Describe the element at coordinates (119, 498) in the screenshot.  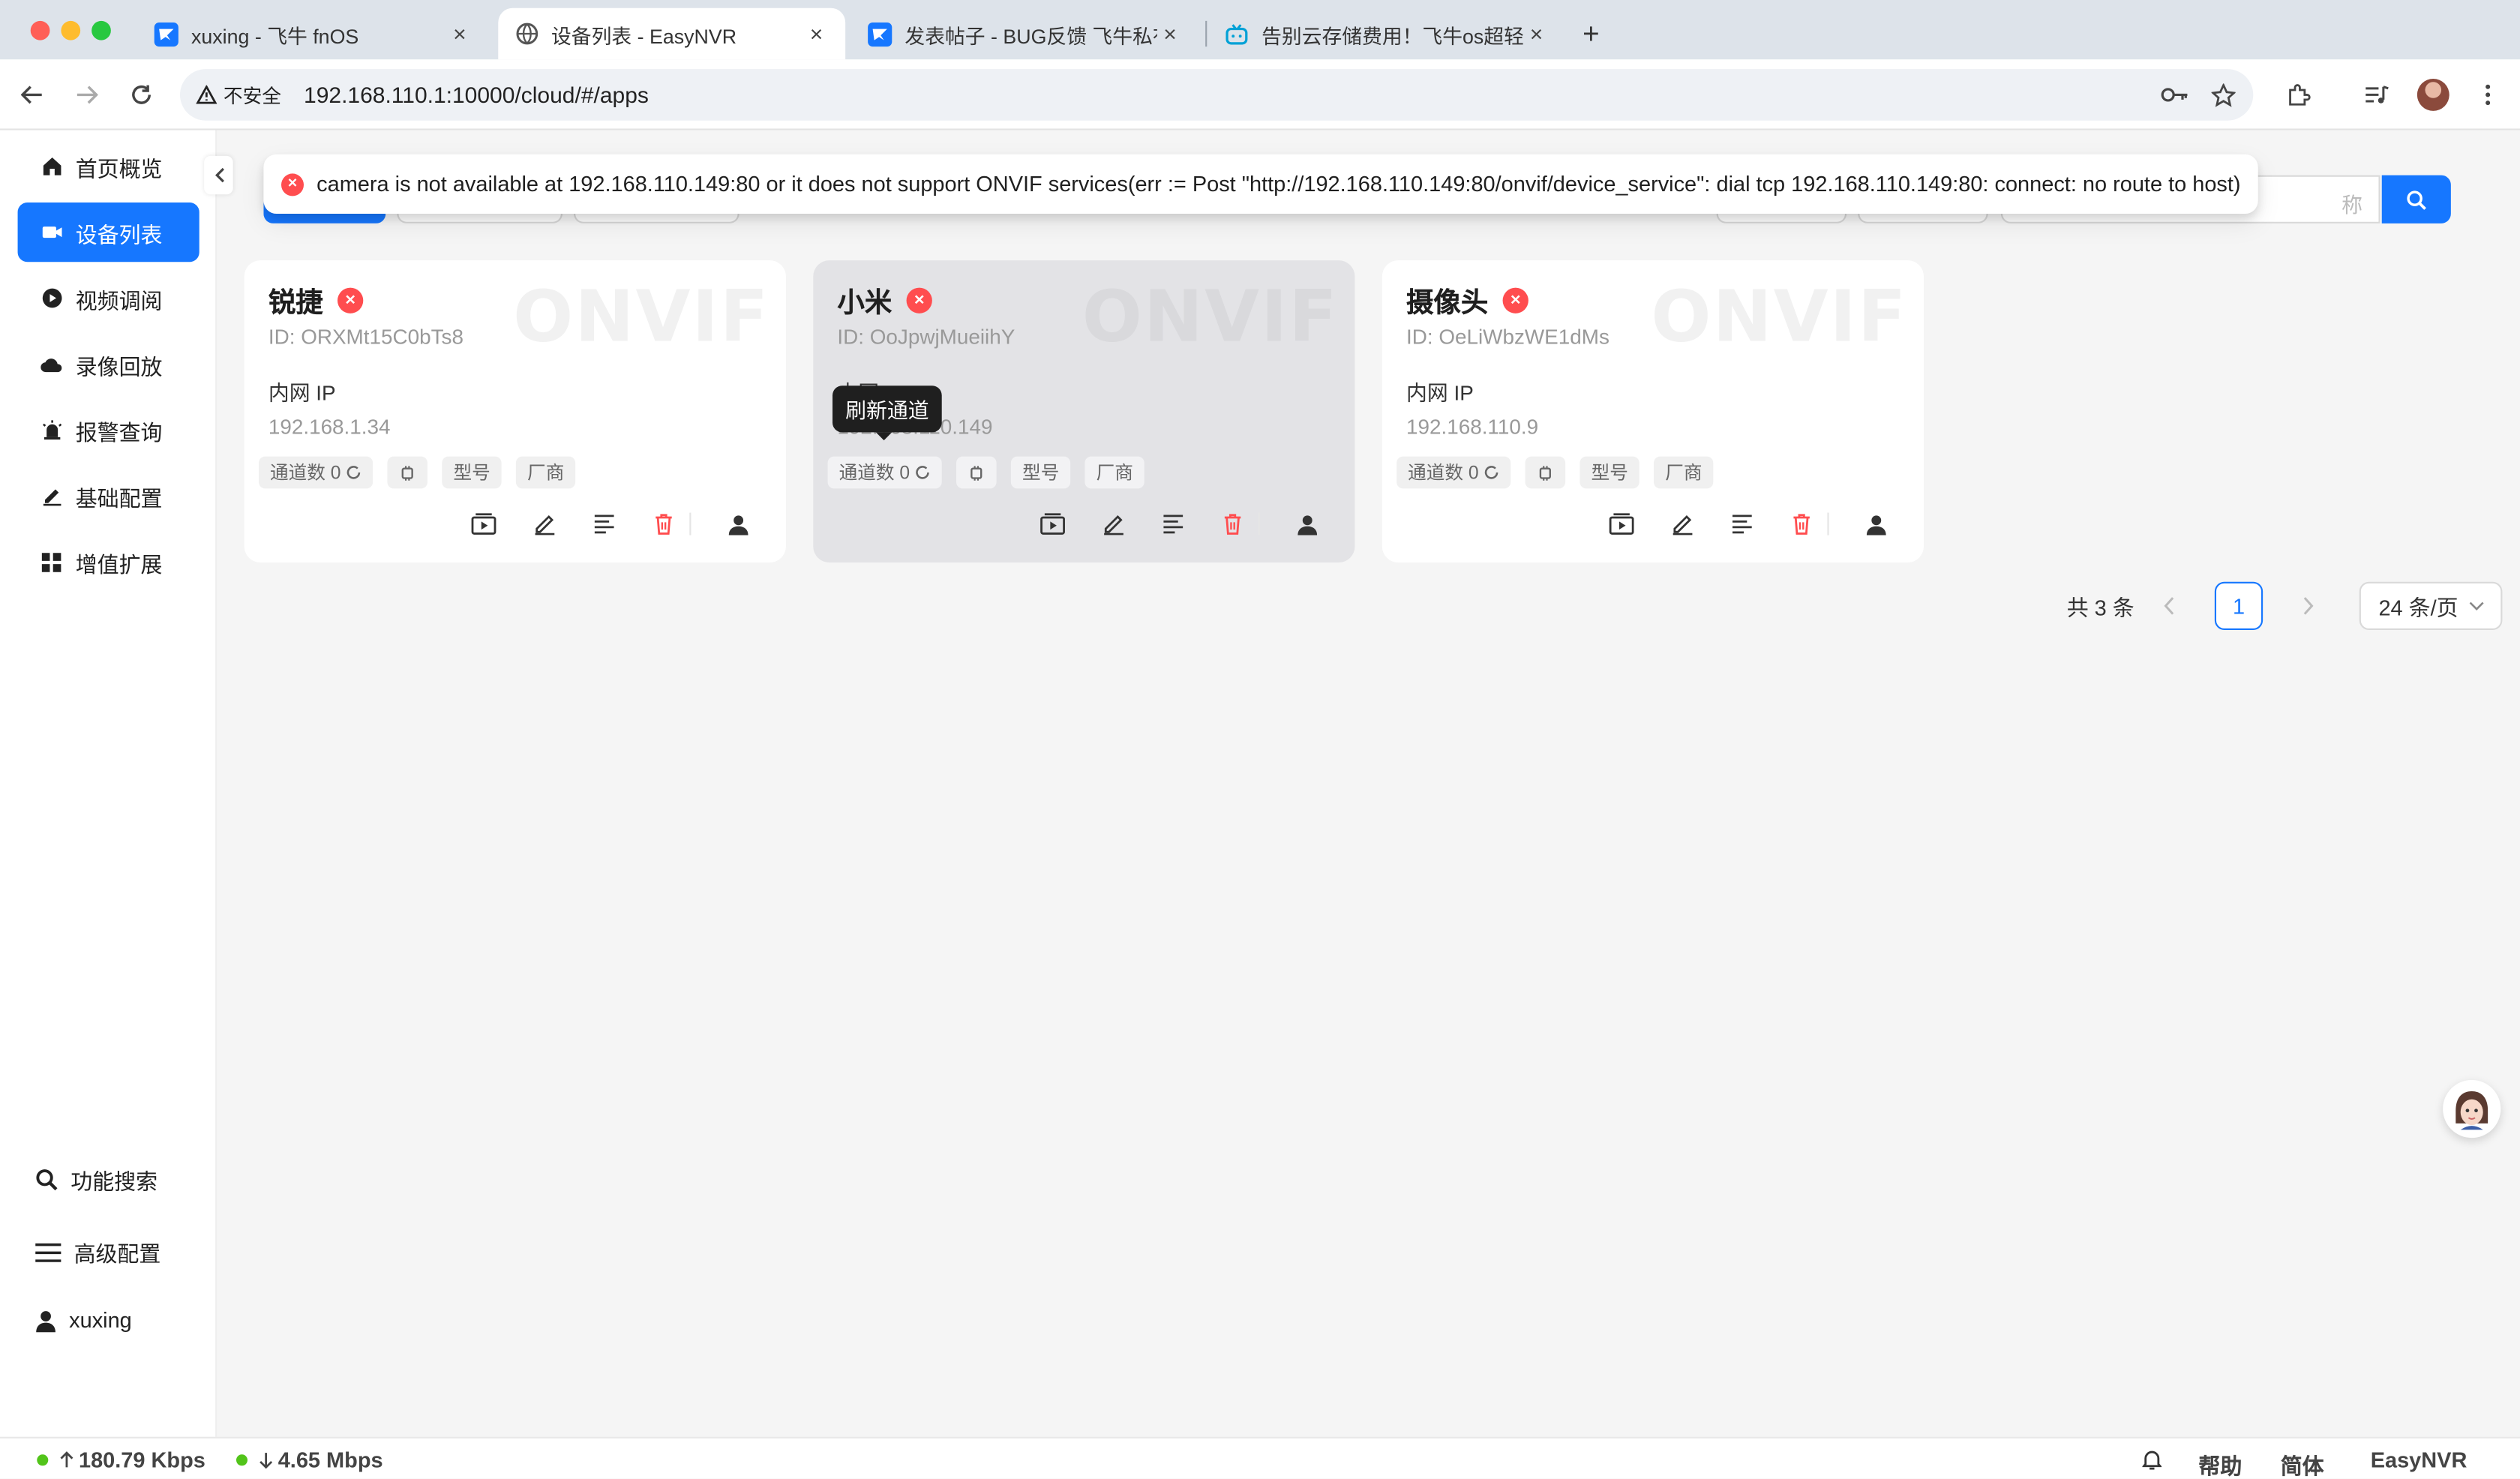
I see `sidebar-item-label: 基础配置` at that location.